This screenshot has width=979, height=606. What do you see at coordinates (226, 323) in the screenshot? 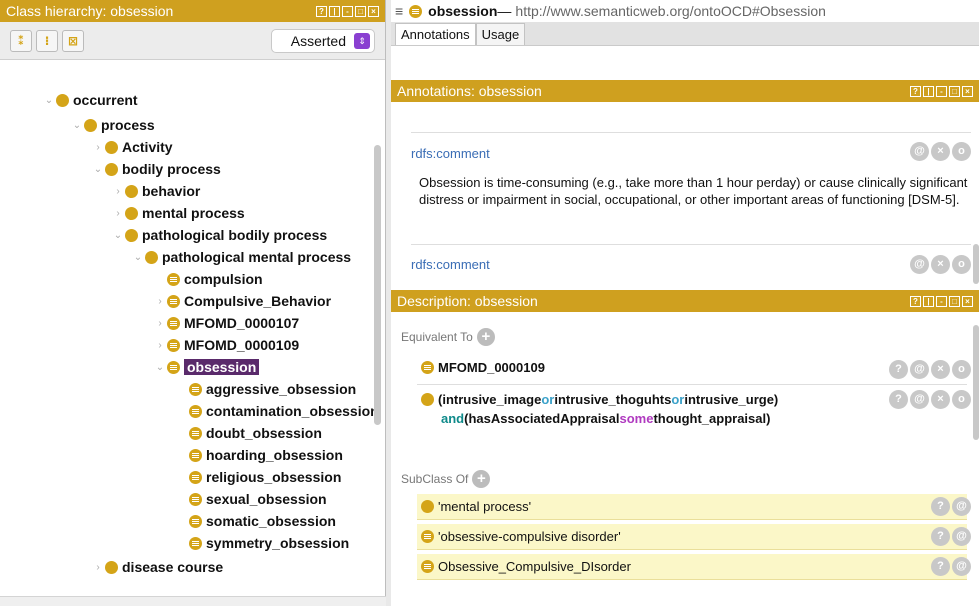
I see `tree-item-mfomd-0000107: › MFOMD_0000107` at bounding box center [226, 323].